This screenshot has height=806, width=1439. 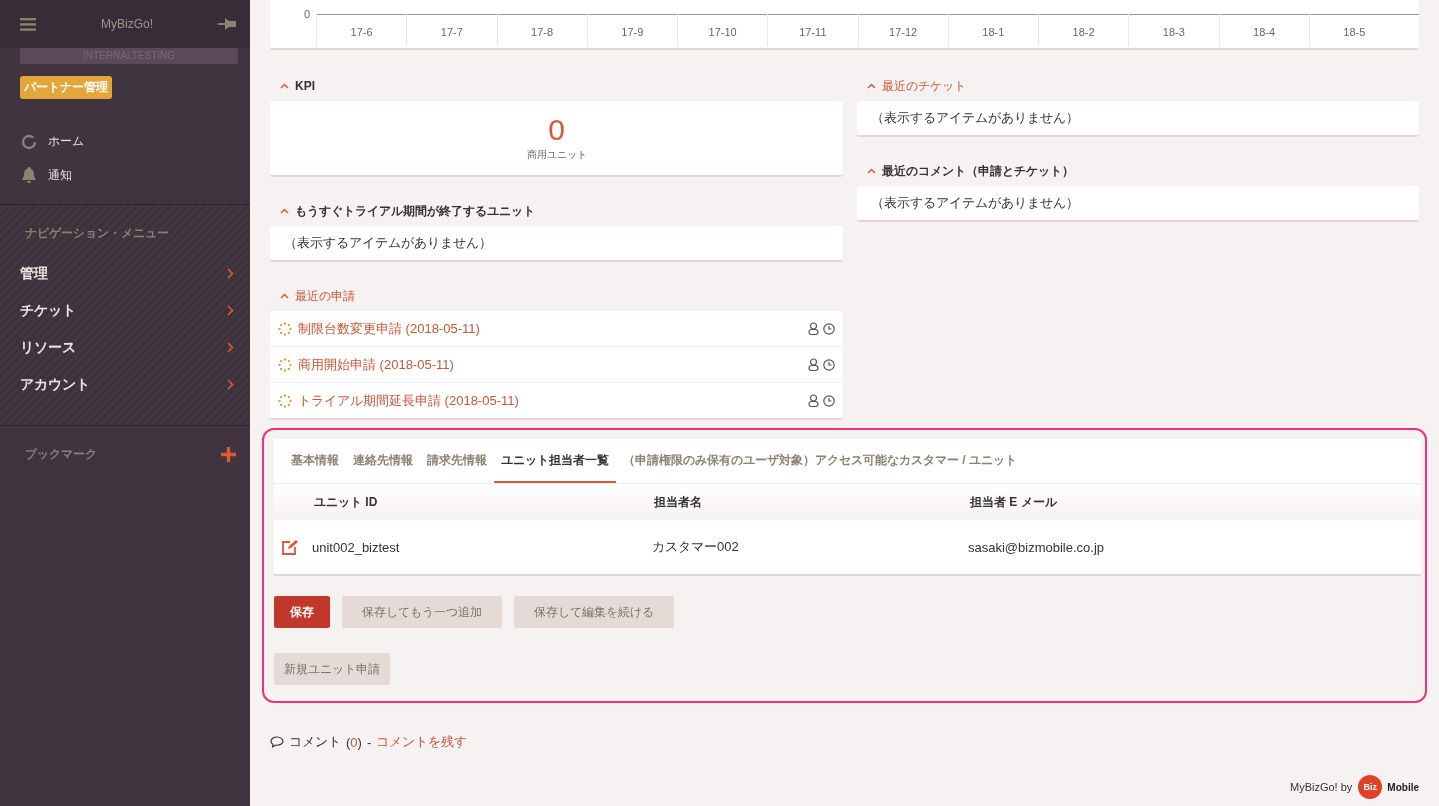 What do you see at coordinates (556, 130) in the screenshot?
I see `kpi-value: 0` at bounding box center [556, 130].